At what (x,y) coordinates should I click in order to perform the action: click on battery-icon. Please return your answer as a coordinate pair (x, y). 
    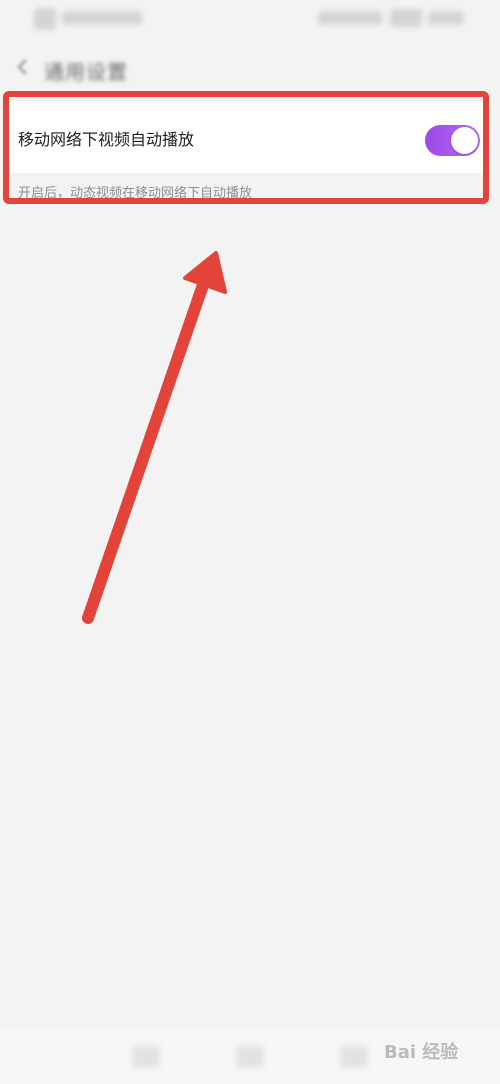
    Looking at the image, I should click on (406, 18).